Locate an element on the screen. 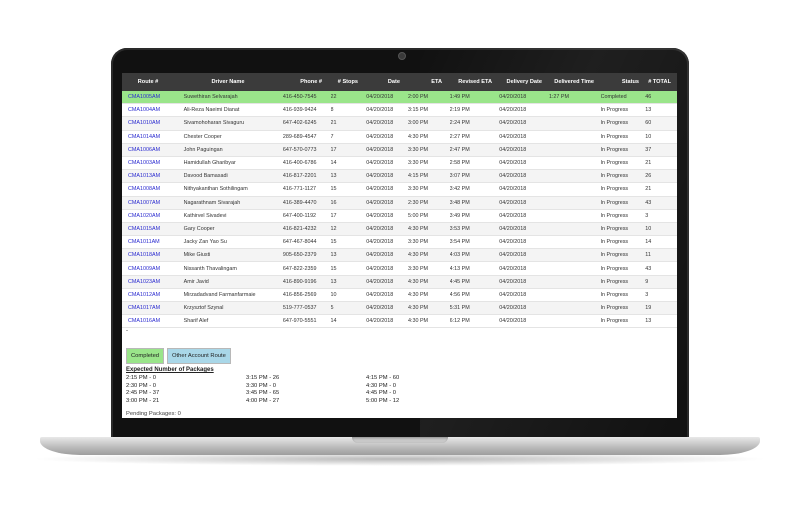  cell-revised-eta: 3:48 PM is located at coordinates (459, 202).